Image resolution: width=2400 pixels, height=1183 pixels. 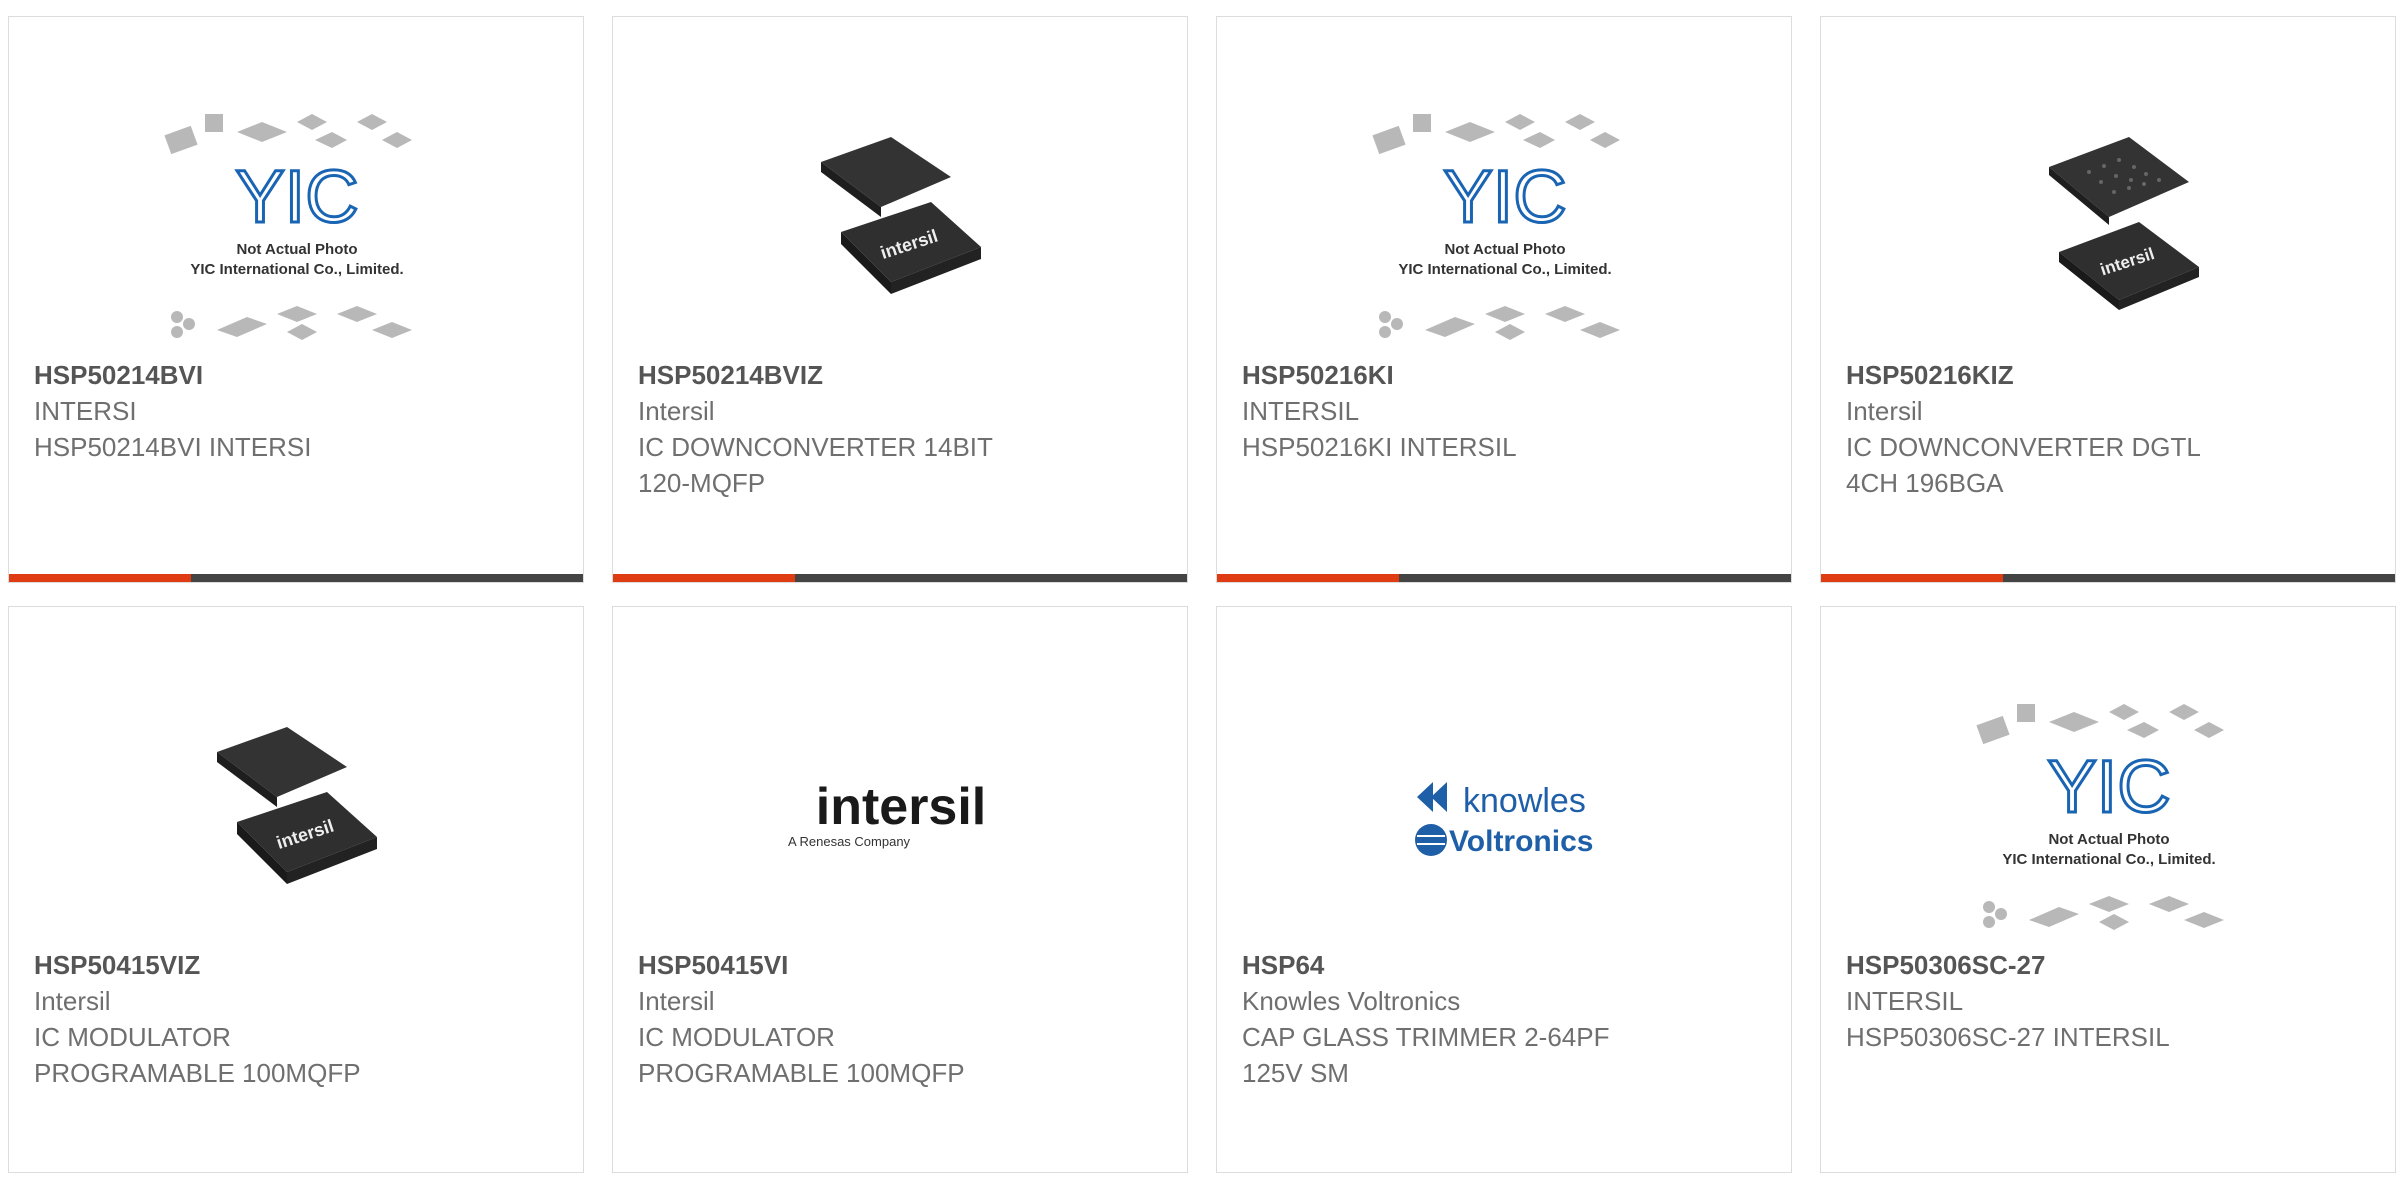 What do you see at coordinates (1521, 841) in the screenshot?
I see `logo-line2-text: Voltronics` at bounding box center [1521, 841].